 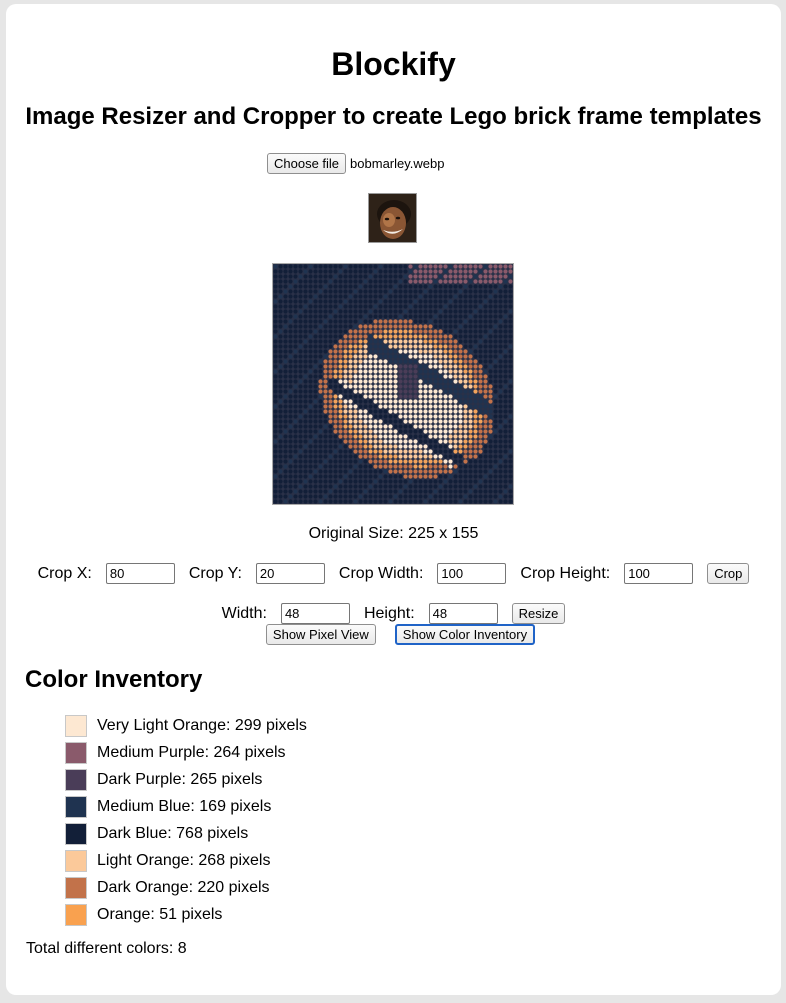 I want to click on choose-file-button: Choose file, so click(x=307, y=163).